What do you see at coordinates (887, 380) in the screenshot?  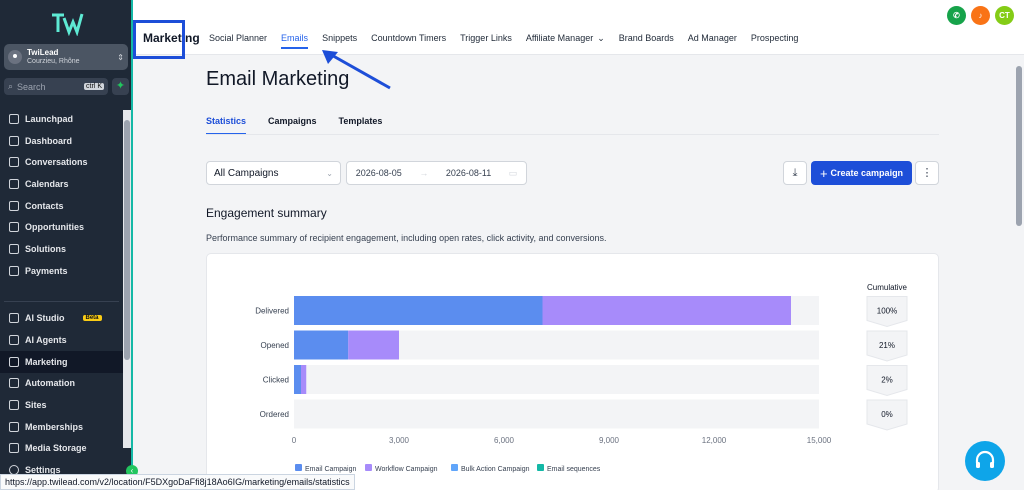 I see `cumulative-value: 2%` at bounding box center [887, 380].